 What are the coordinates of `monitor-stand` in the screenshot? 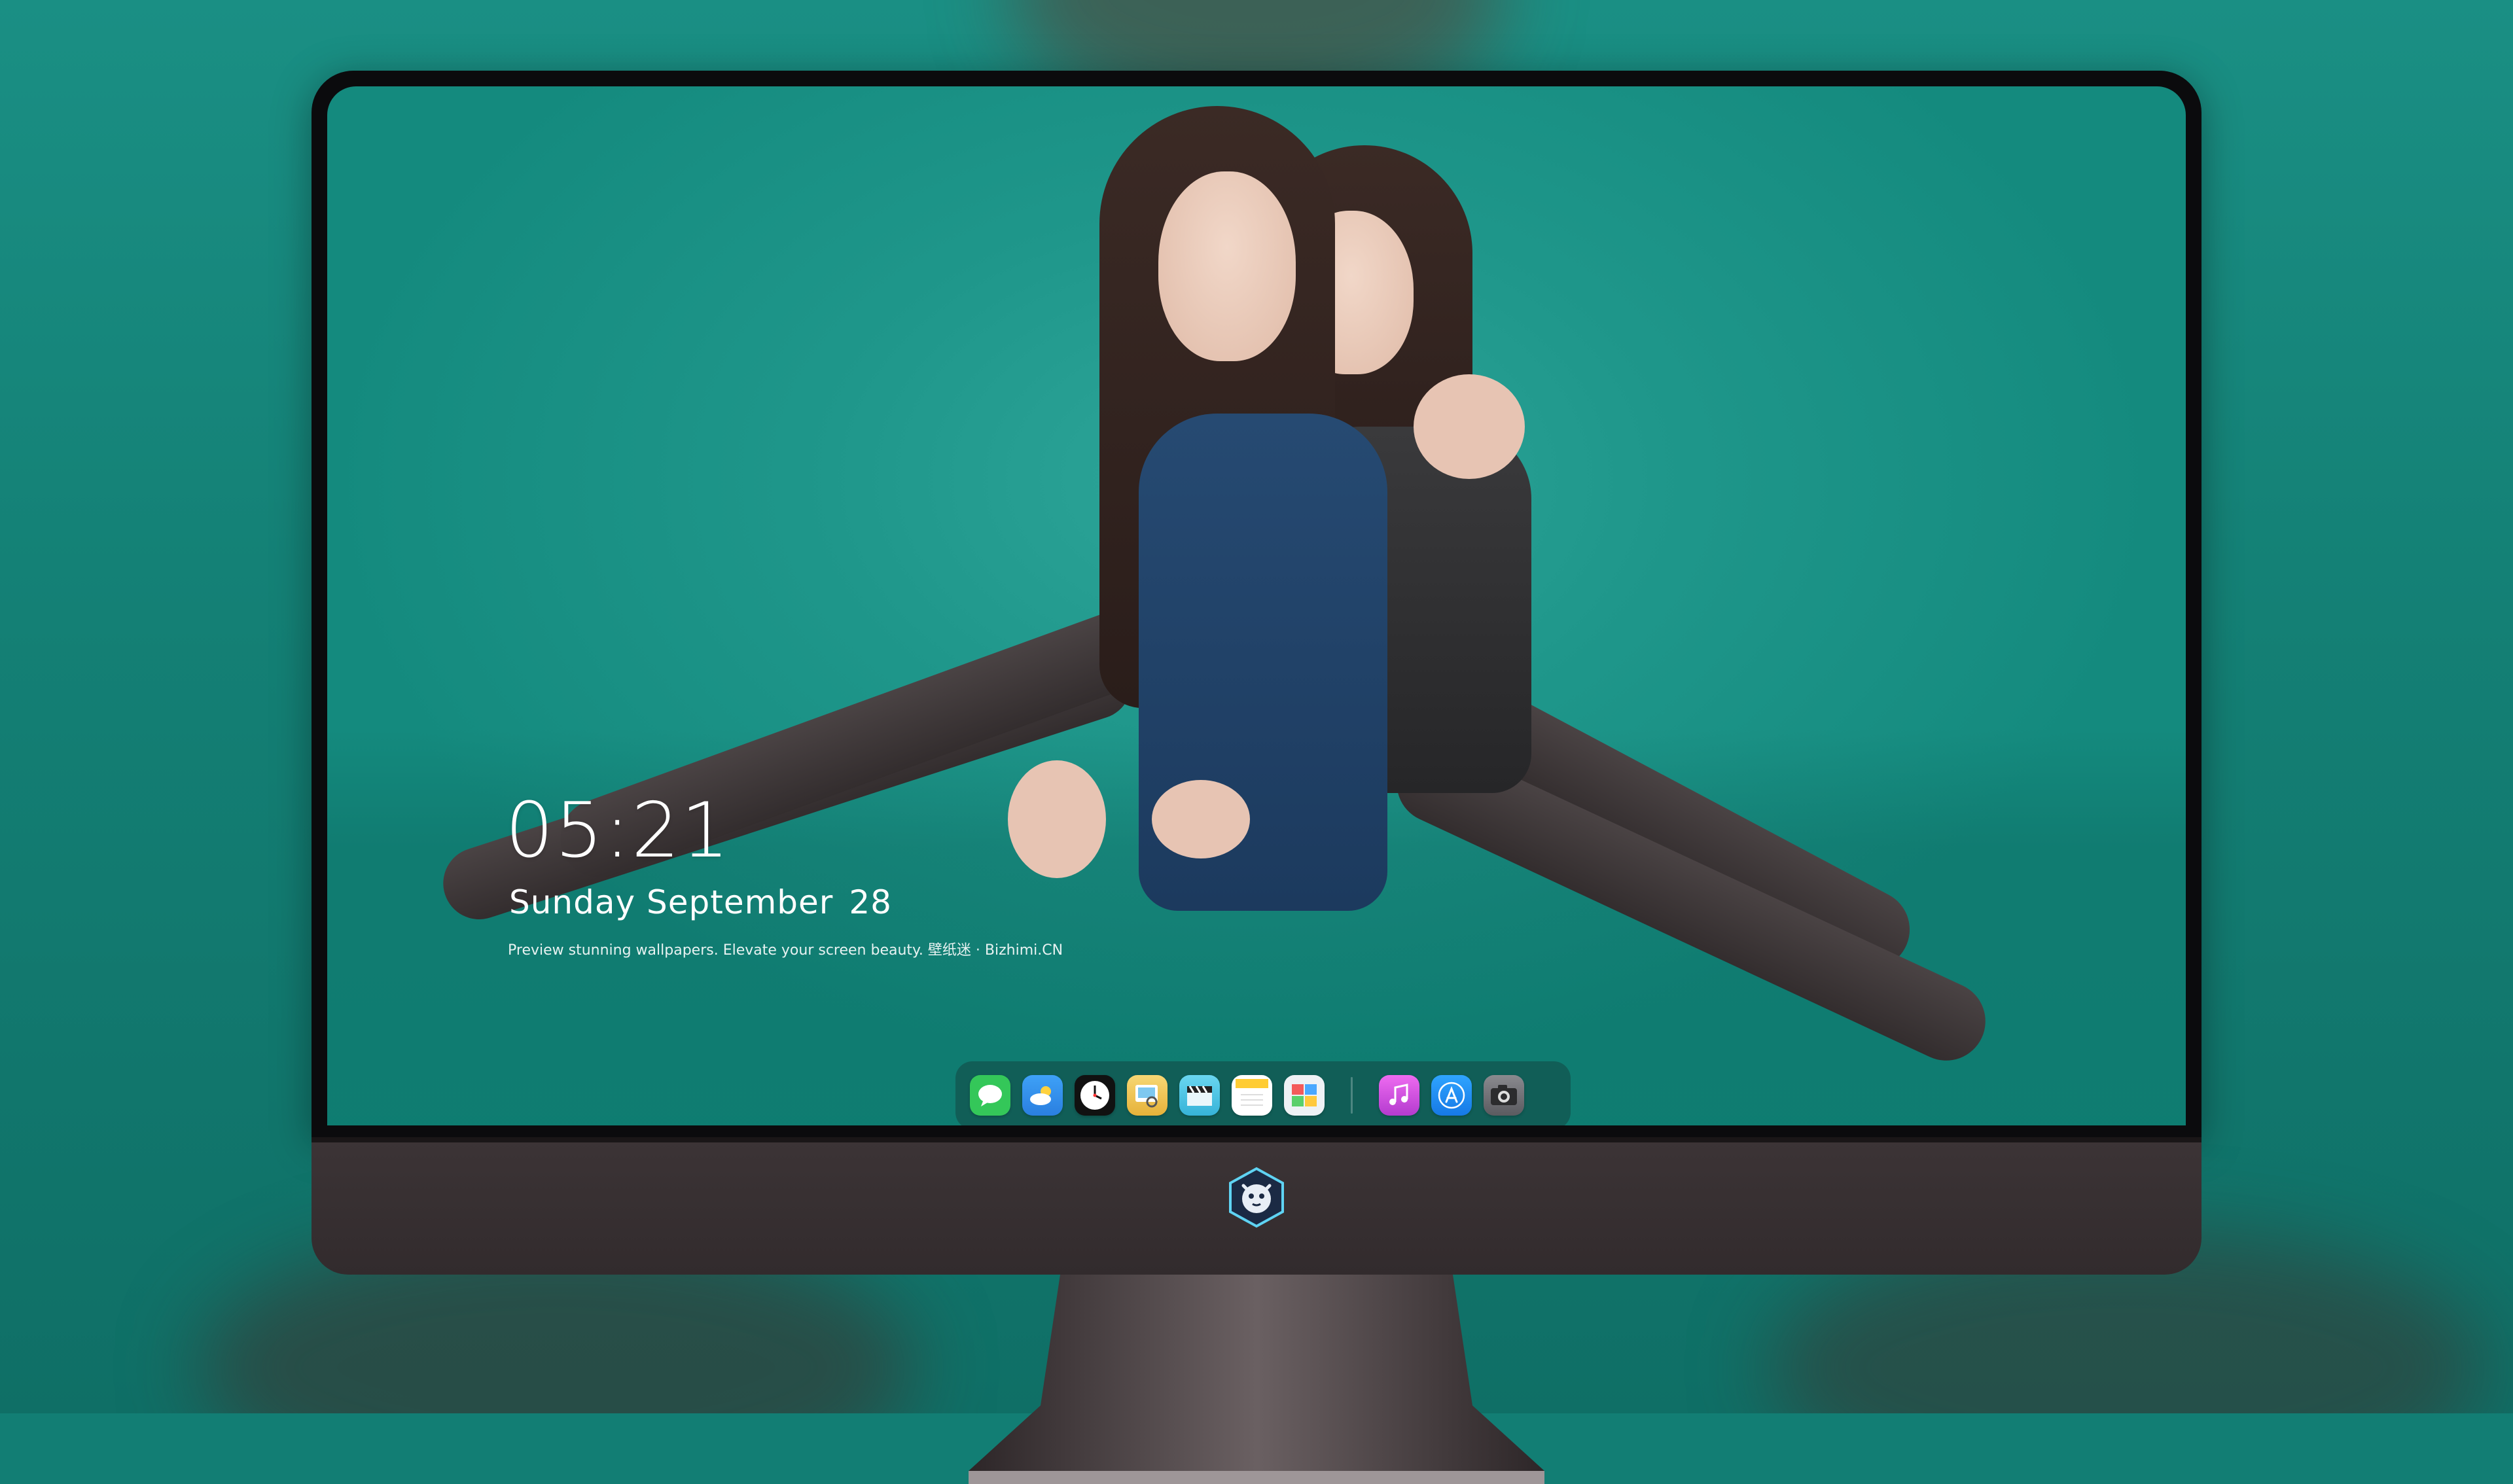 It's located at (1256, 1379).